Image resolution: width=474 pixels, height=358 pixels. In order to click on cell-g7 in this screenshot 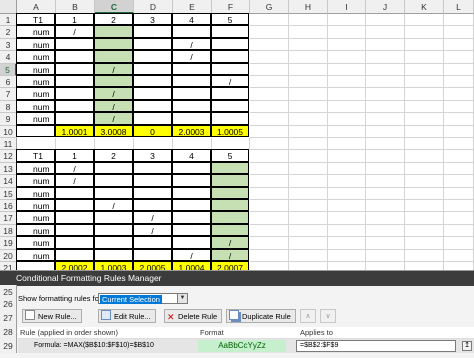, I will do `click(269, 94)`.